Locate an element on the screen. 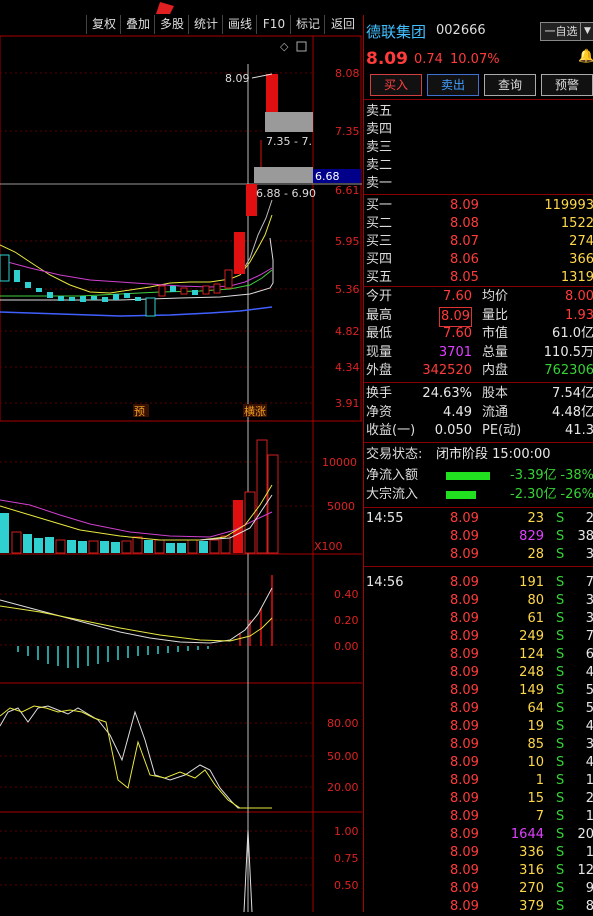 The width and height of the screenshot is (593, 916). tick-row: 14:55 8.09 23 S 2 is located at coordinates (478, 519).